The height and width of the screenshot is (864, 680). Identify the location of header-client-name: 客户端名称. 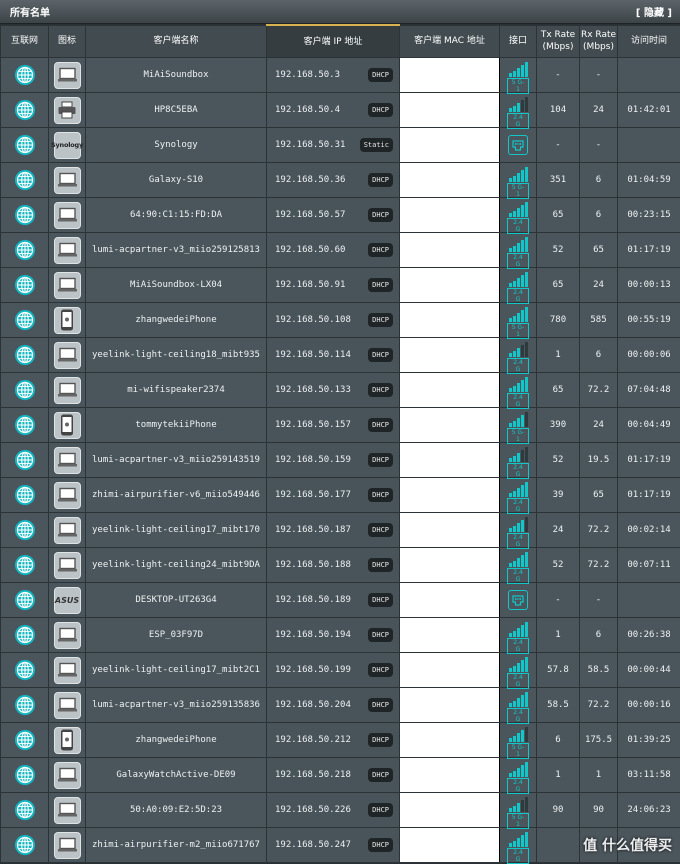
(176, 41).